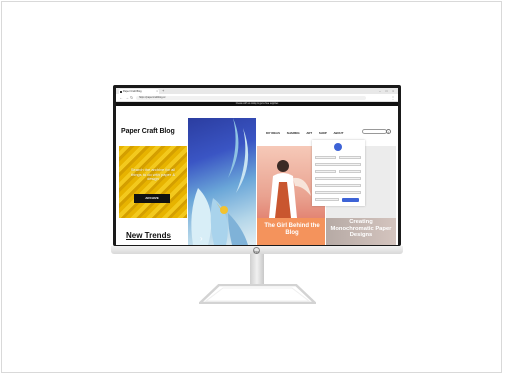 The image size is (505, 376). Describe the element at coordinates (338, 147) in the screenshot. I see `avatar` at that location.